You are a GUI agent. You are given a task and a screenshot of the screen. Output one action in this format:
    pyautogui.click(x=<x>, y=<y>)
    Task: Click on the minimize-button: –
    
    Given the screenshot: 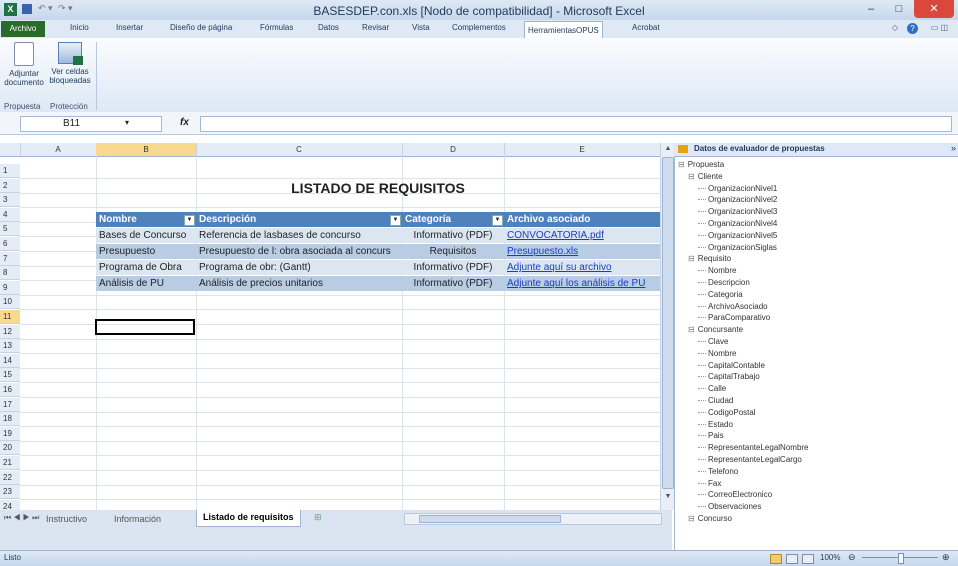 What is the action you would take?
    pyautogui.click(x=871, y=9)
    